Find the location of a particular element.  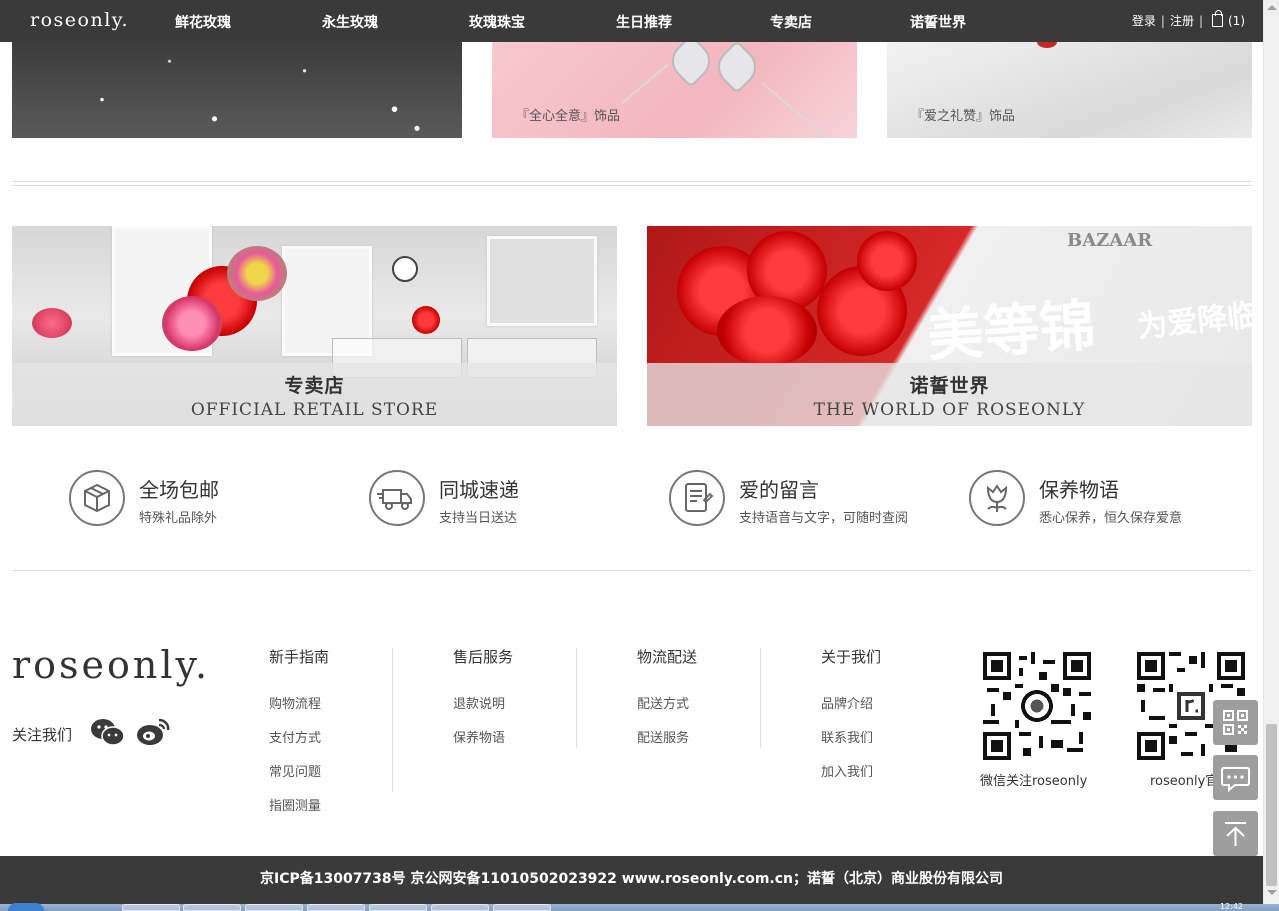

qr-code-icon is located at coordinates (1235, 722).